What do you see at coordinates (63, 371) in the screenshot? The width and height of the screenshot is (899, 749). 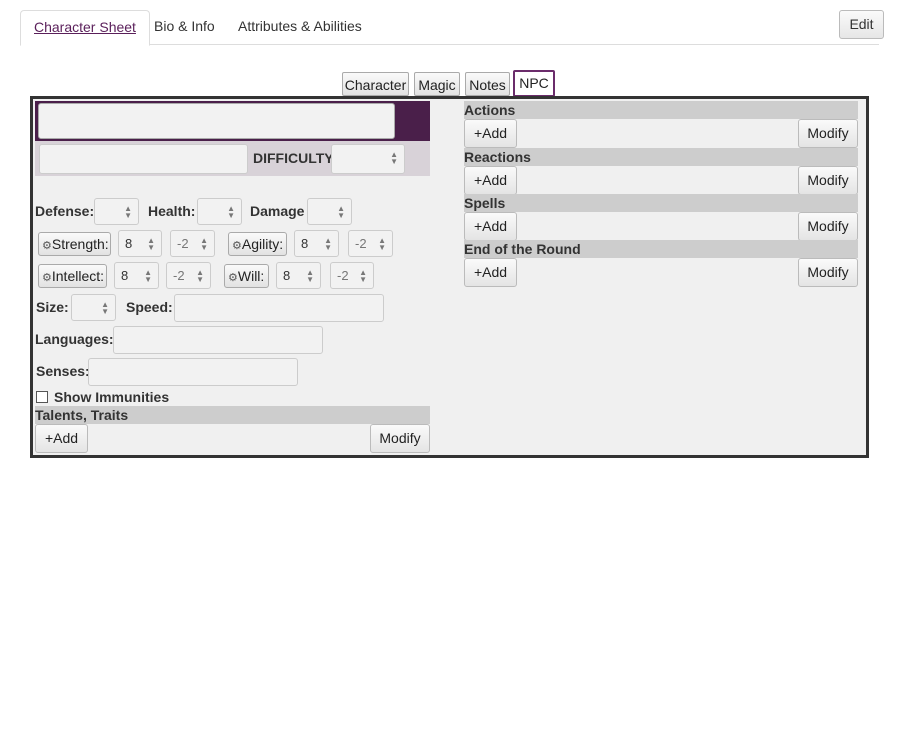 I see `senses-label: Senses:` at bounding box center [63, 371].